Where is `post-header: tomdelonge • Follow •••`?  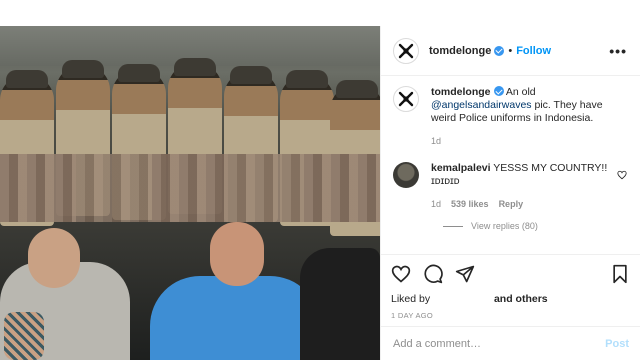
post-header: tomdelonge • Follow ••• is located at coordinates (510, 51).